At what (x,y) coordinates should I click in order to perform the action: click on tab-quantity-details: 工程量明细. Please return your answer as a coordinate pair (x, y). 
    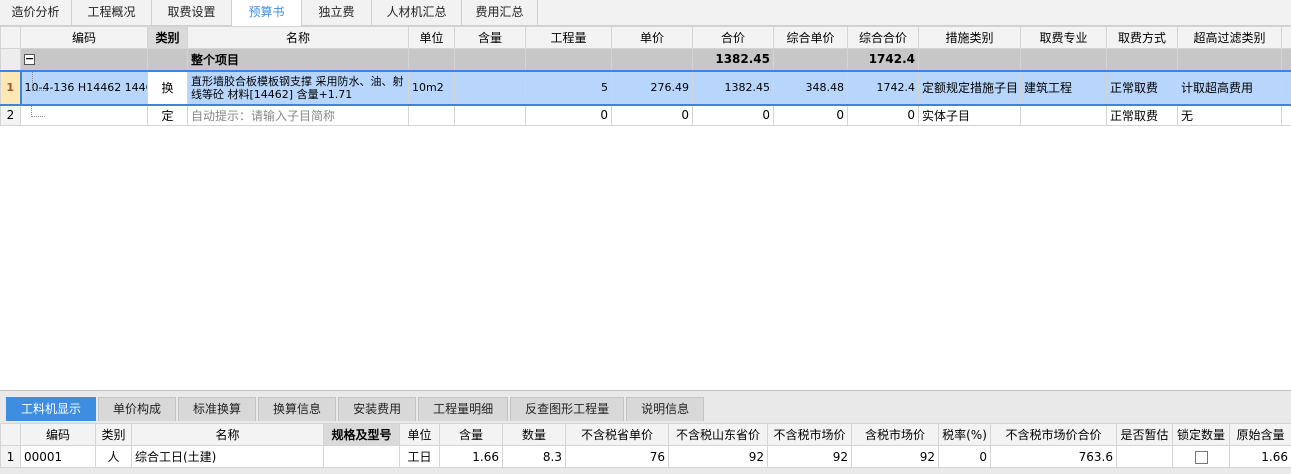
    Looking at the image, I should click on (463, 409).